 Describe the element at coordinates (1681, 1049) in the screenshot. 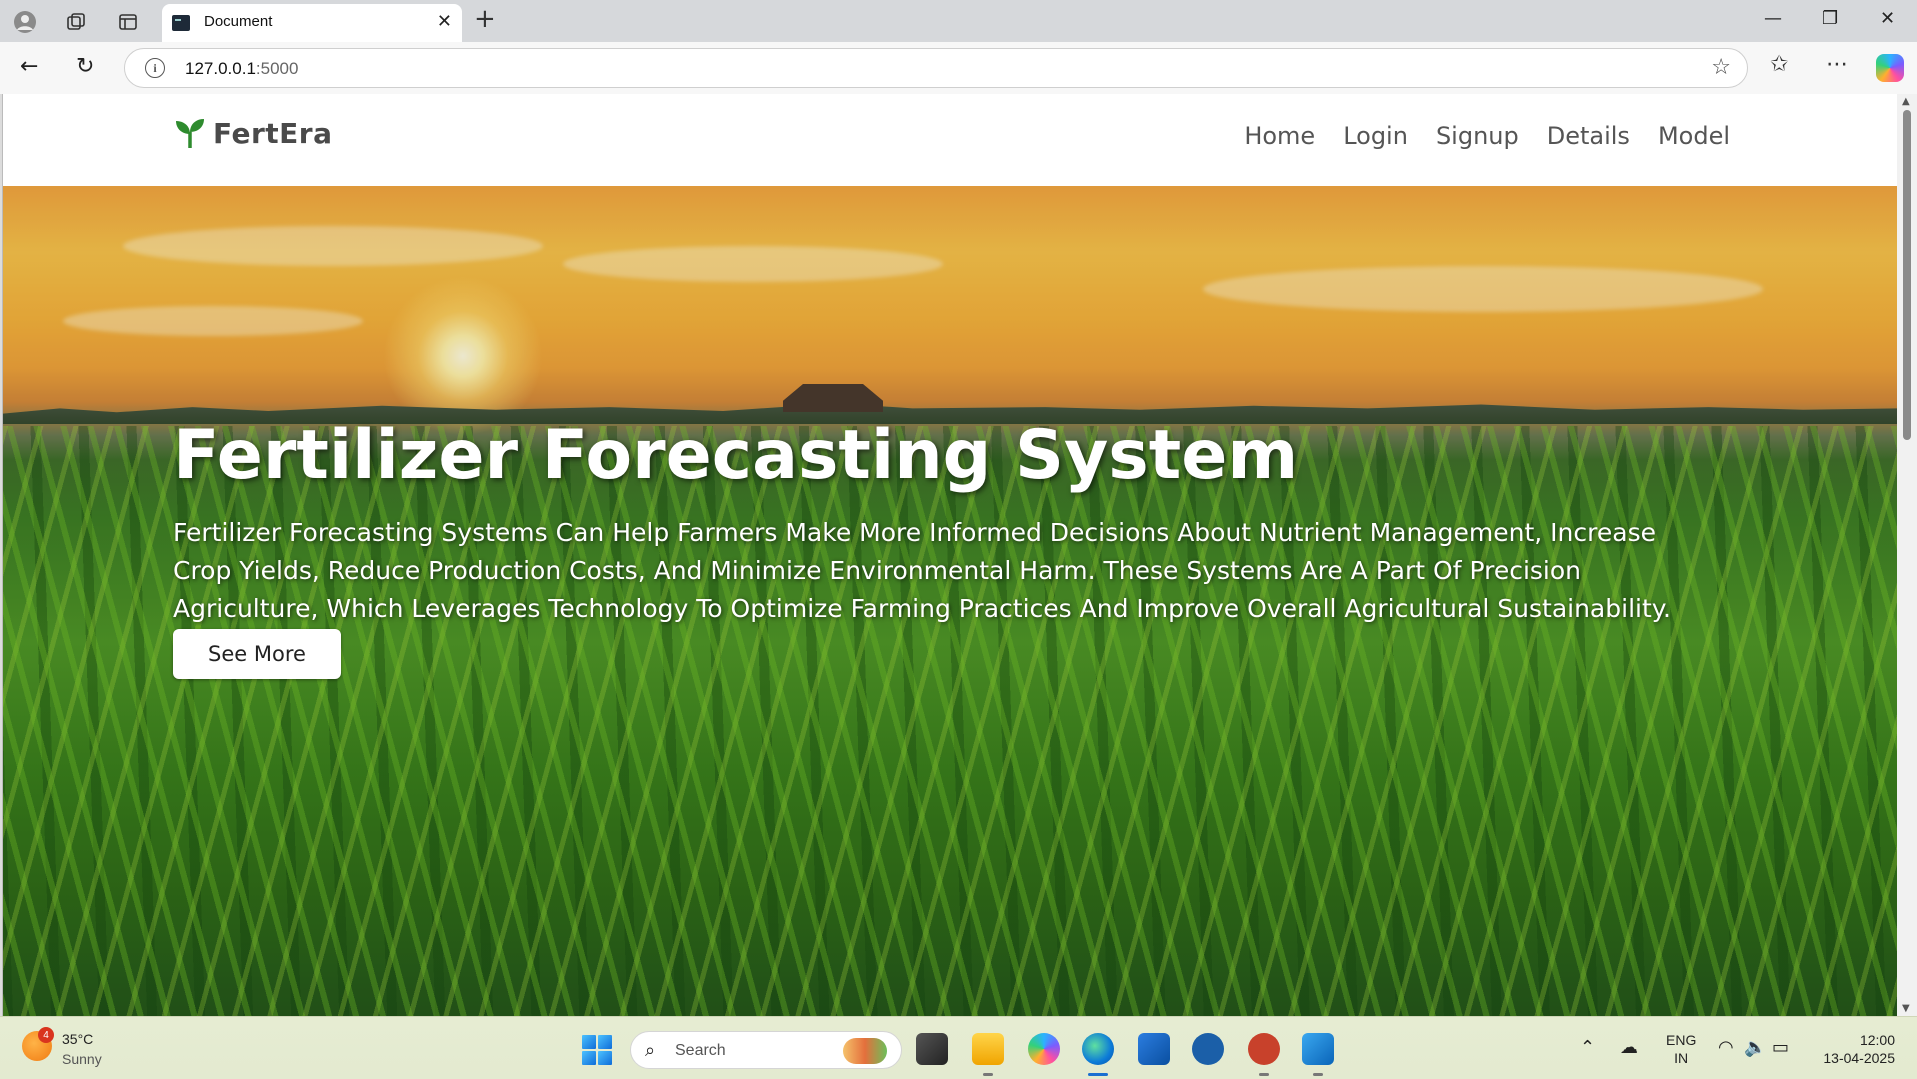

I see `language-indicator: ENG IN` at that location.